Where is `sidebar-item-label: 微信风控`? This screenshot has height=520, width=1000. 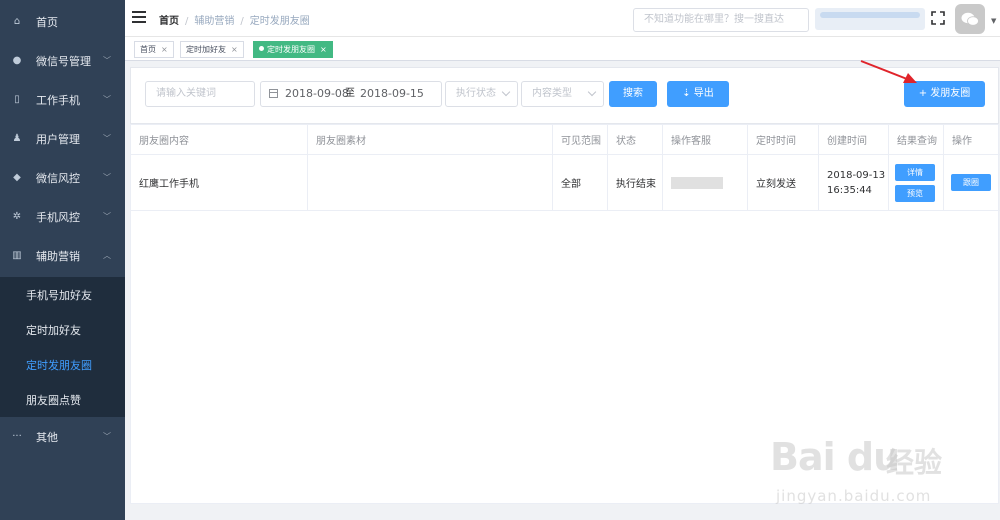
sidebar-item-label: 微信风控 is located at coordinates (58, 178).